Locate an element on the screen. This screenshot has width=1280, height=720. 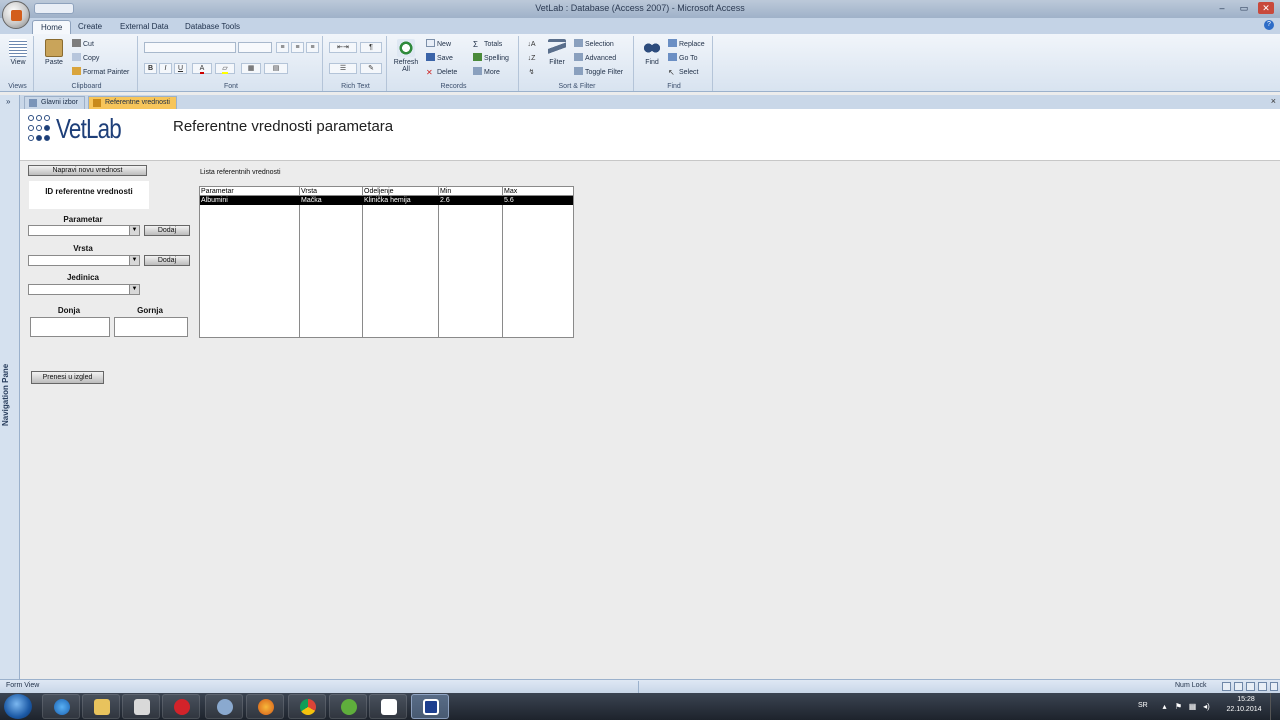
taskbar-firefox is located at coordinates (265, 706).